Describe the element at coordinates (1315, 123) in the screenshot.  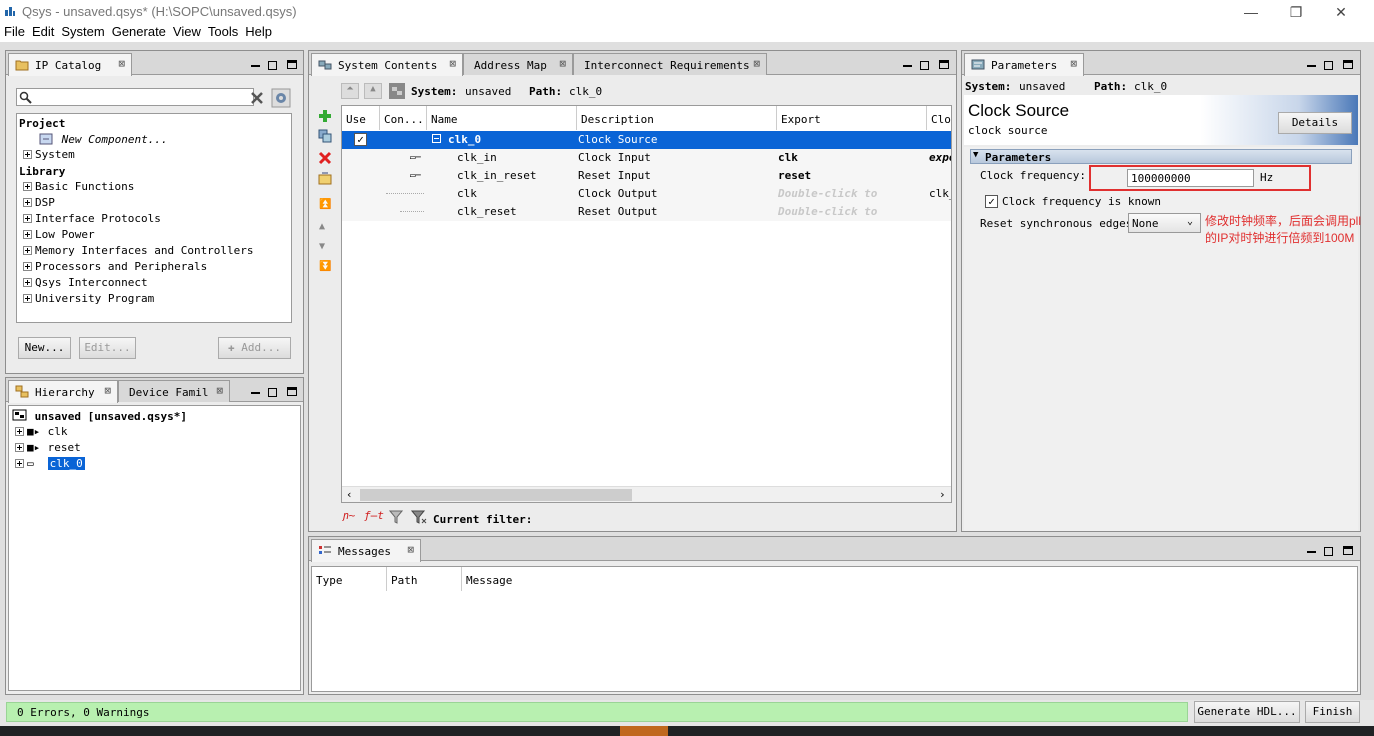
I see `details-button: Details` at that location.